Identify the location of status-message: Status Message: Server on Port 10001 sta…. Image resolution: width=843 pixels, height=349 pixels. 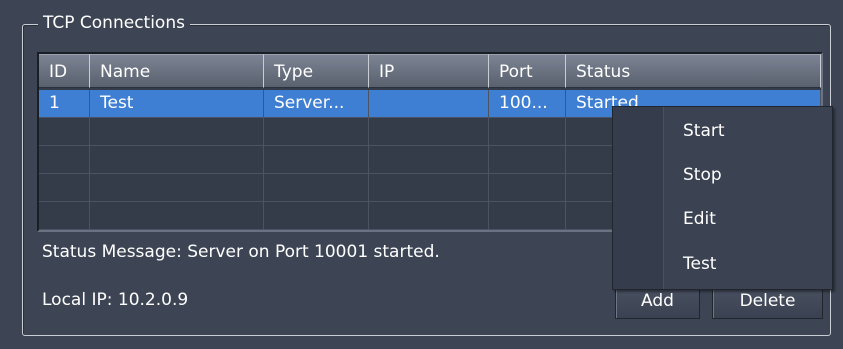
(241, 252).